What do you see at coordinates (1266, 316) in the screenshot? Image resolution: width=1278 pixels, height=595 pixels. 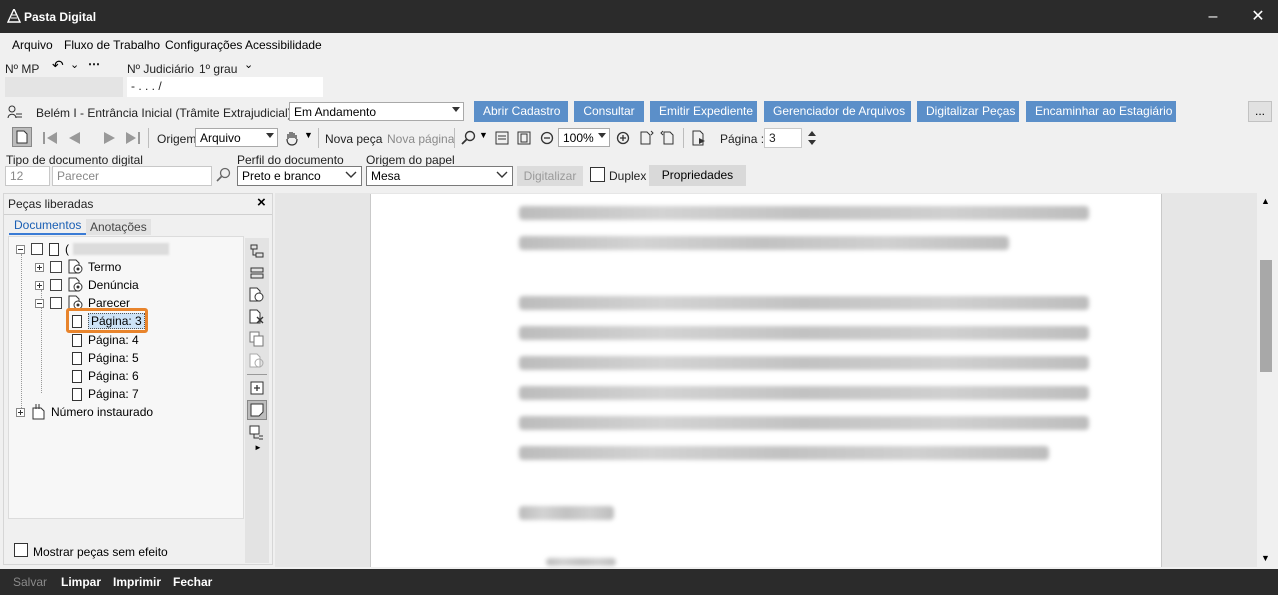 I see `scroll-thumb` at bounding box center [1266, 316].